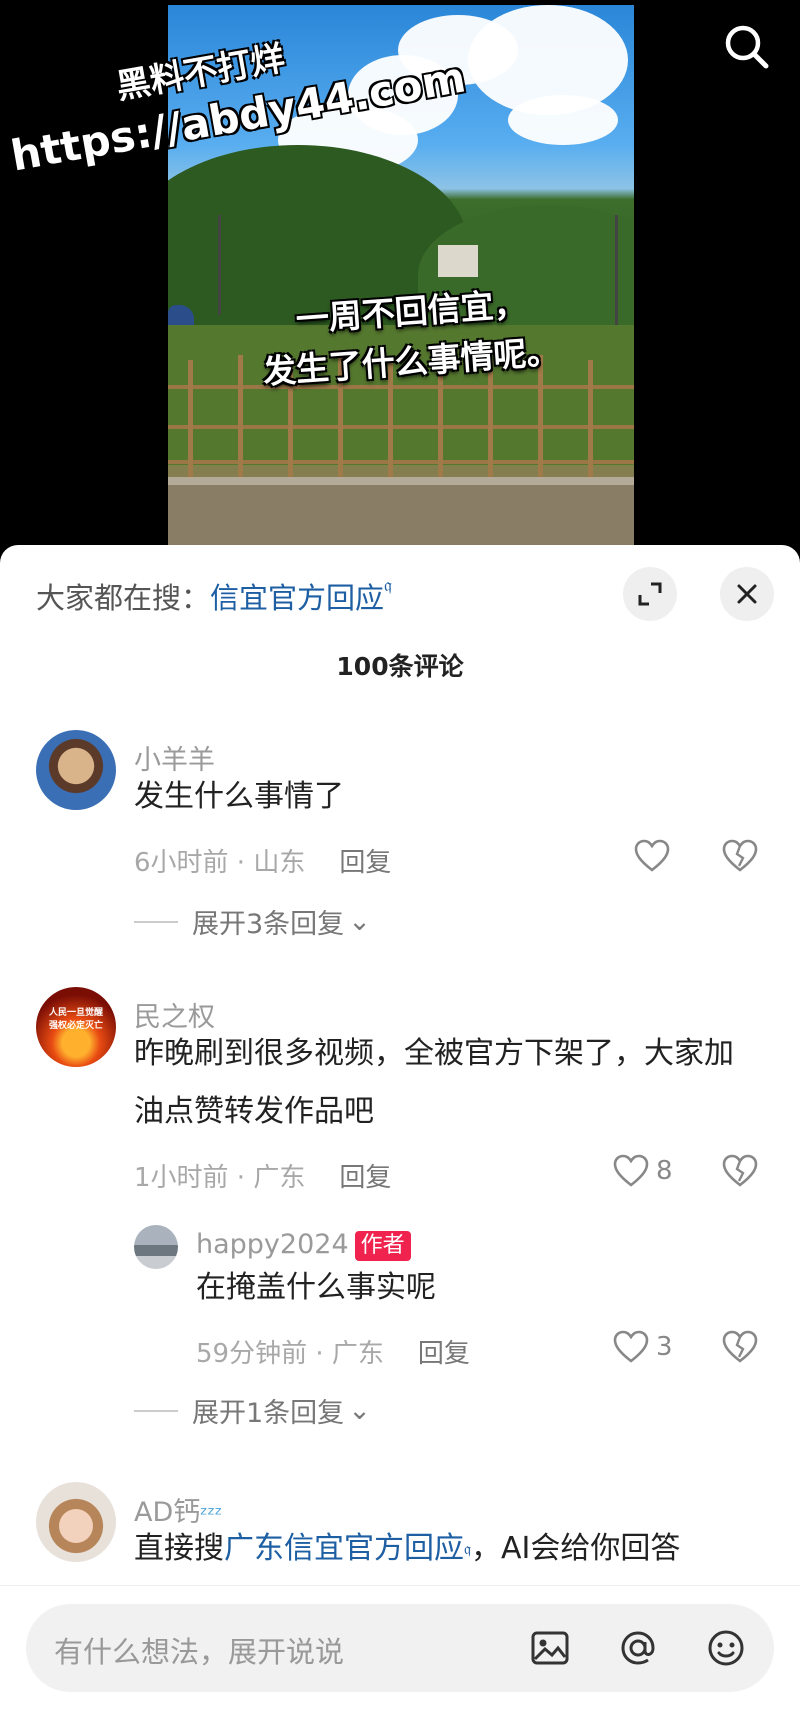 The height and width of the screenshot is (1709, 800). I want to click on expand-button, so click(650, 594).